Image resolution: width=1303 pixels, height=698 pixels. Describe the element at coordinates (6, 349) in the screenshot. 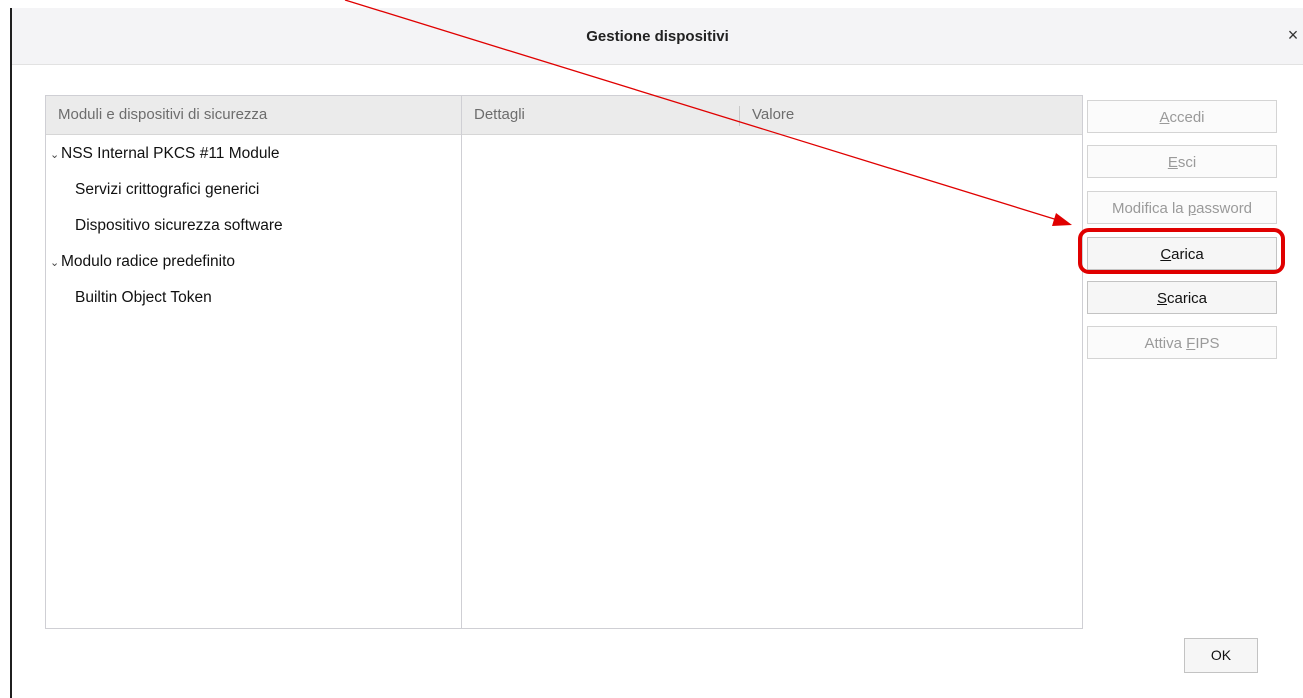

I see `background-window-edge` at that location.